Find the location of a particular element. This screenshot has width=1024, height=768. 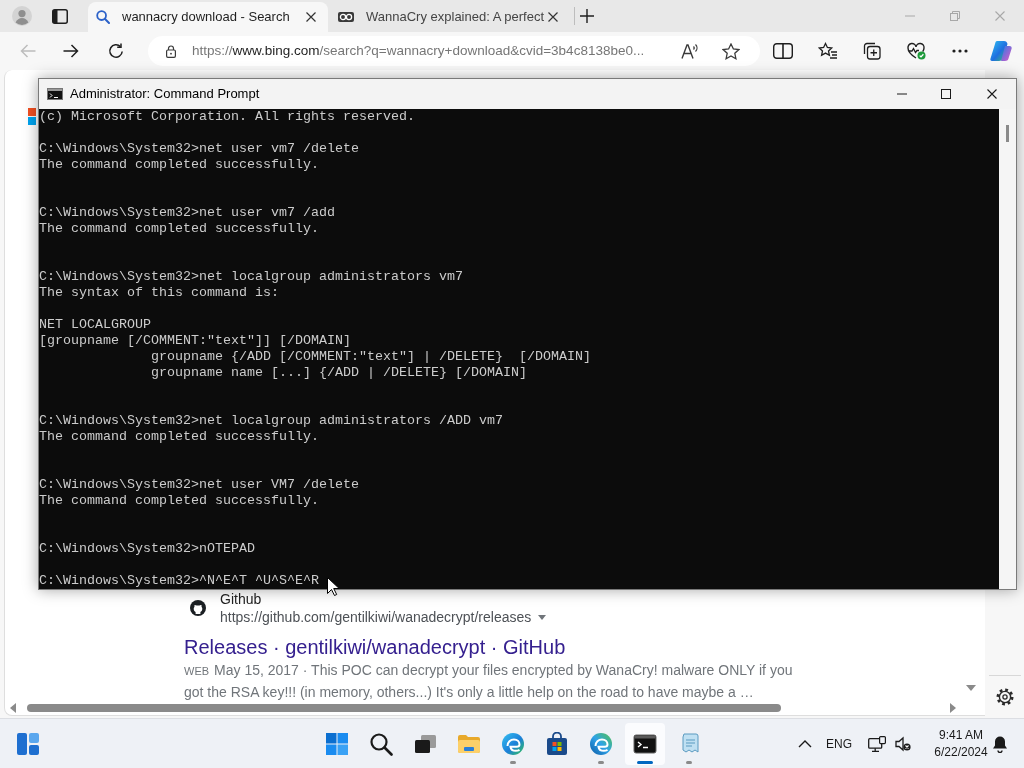

site-name: Github is located at coordinates (241, 599).